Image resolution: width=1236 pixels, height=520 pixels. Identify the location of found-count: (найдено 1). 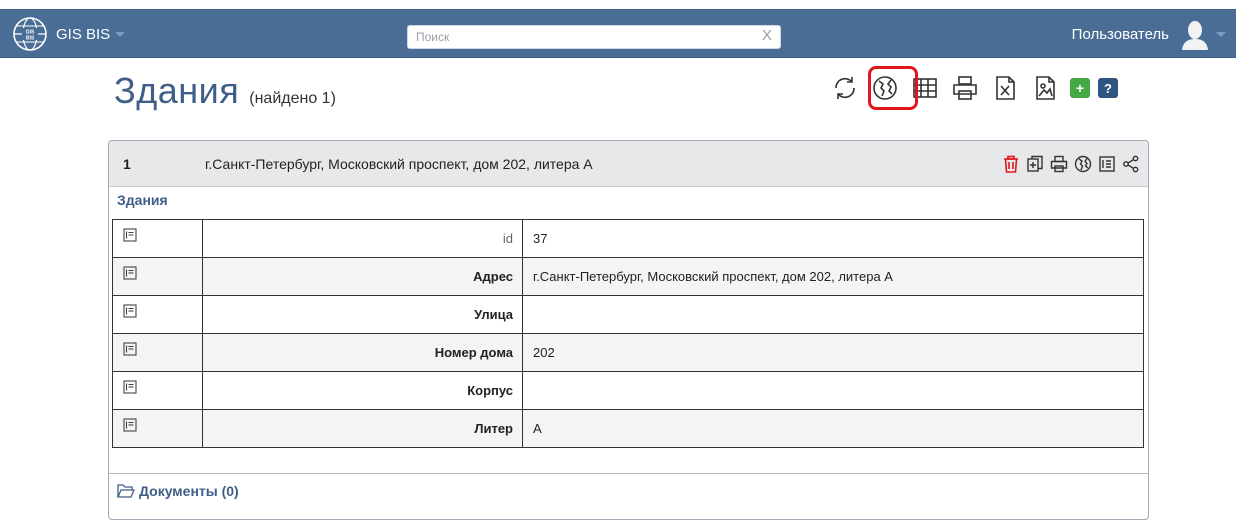
(292, 98).